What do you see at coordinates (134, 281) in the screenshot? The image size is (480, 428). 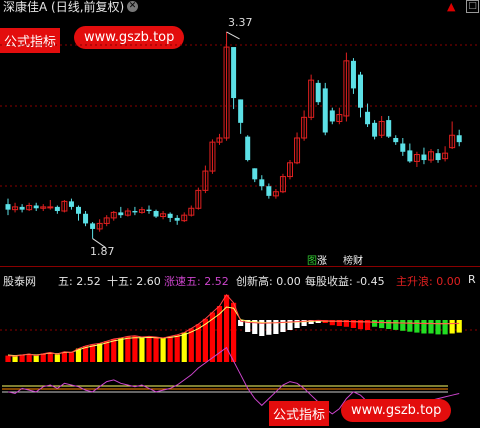 I see `indicator-item: 十五: 2.60` at bounding box center [134, 281].